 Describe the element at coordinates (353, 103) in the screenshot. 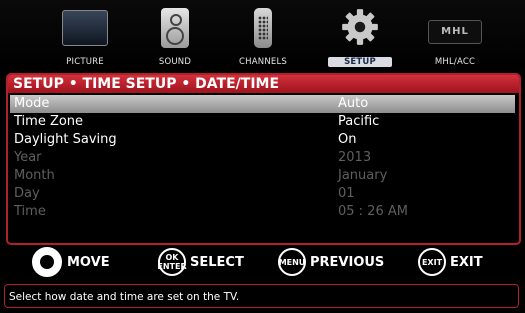

I see `setting-value: Auto` at that location.